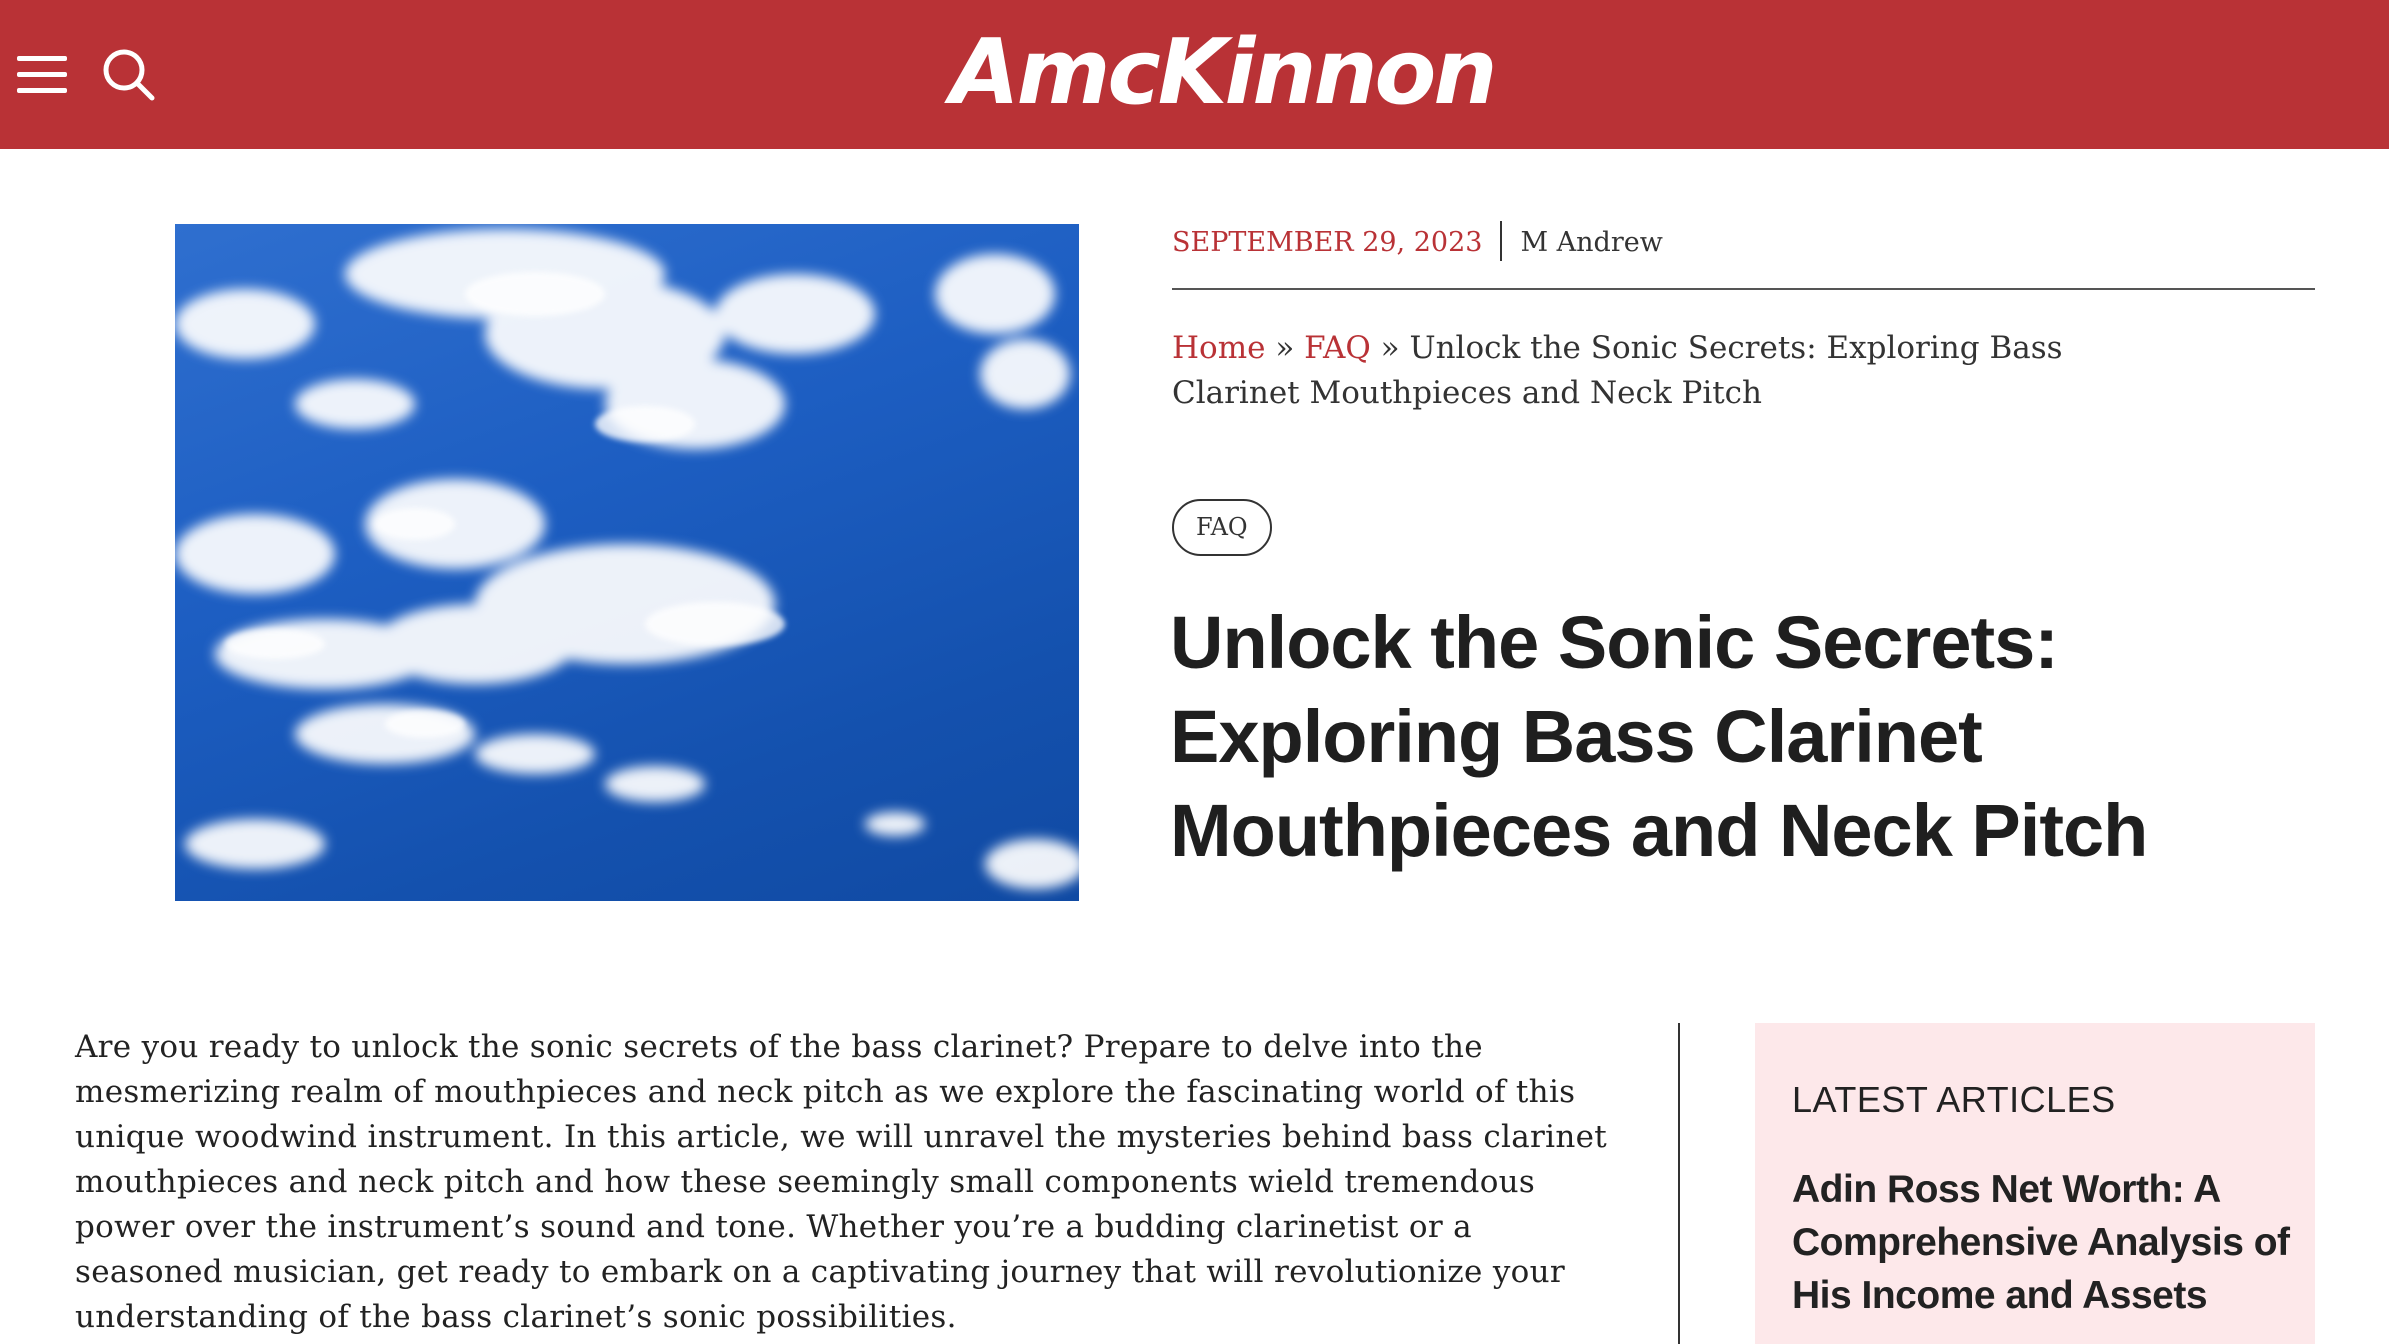 This screenshot has width=2389, height=1344. I want to click on meta-divider, so click(1501, 240).